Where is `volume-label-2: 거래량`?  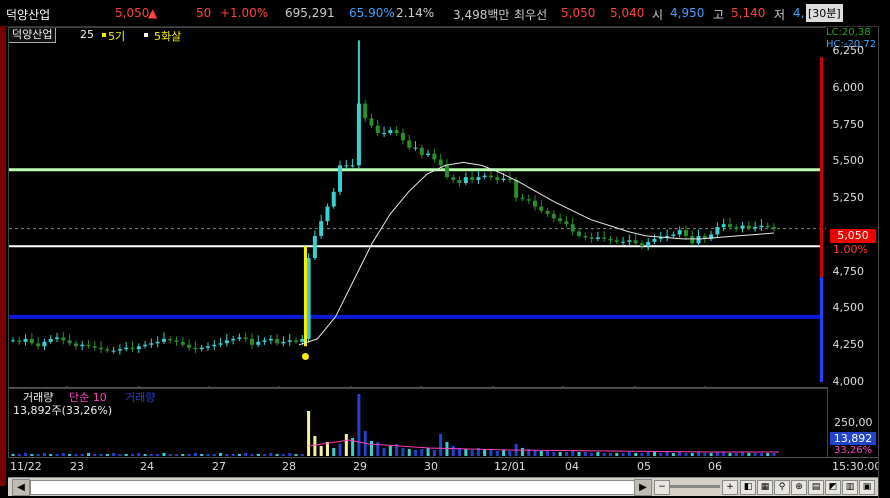 volume-label-2: 거래량 is located at coordinates (140, 397).